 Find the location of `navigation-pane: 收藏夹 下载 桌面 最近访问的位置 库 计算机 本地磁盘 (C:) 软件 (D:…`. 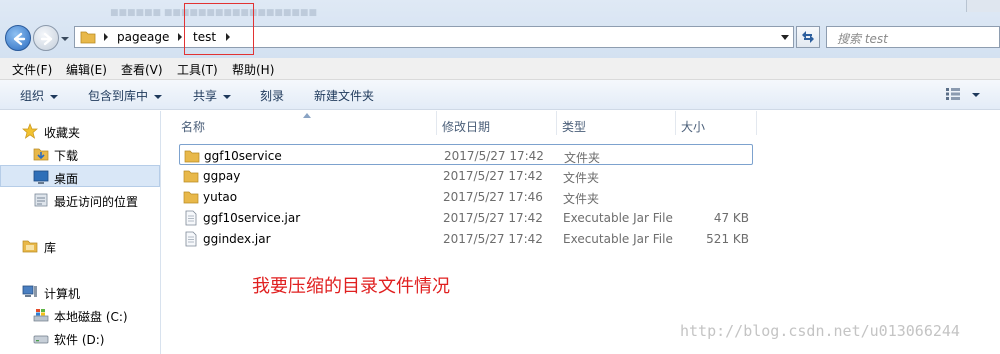

navigation-pane: 收藏夹 下载 桌面 最近访问的位置 库 计算机 本地磁盘 (C:) 软件 (D:… is located at coordinates (80, 232).